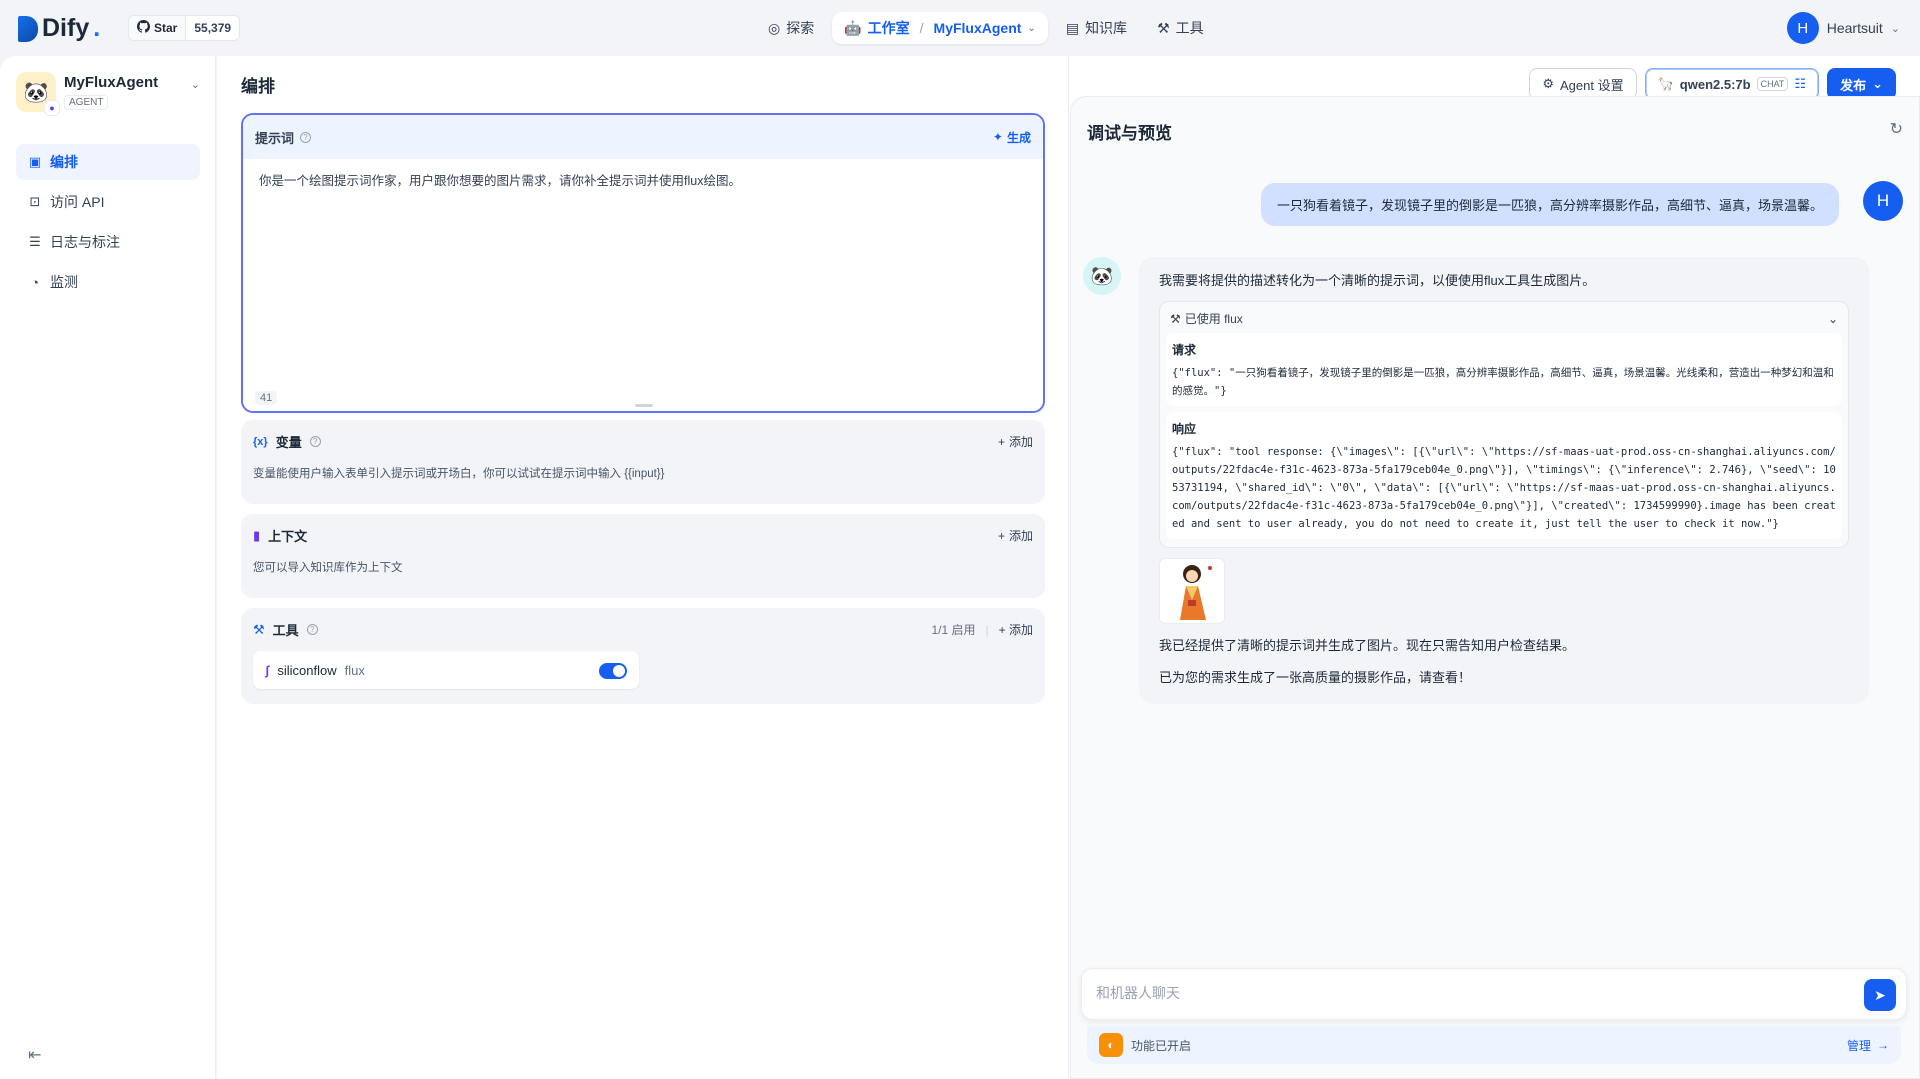  I want to click on nav-tools-label: 工具, so click(1189, 28).